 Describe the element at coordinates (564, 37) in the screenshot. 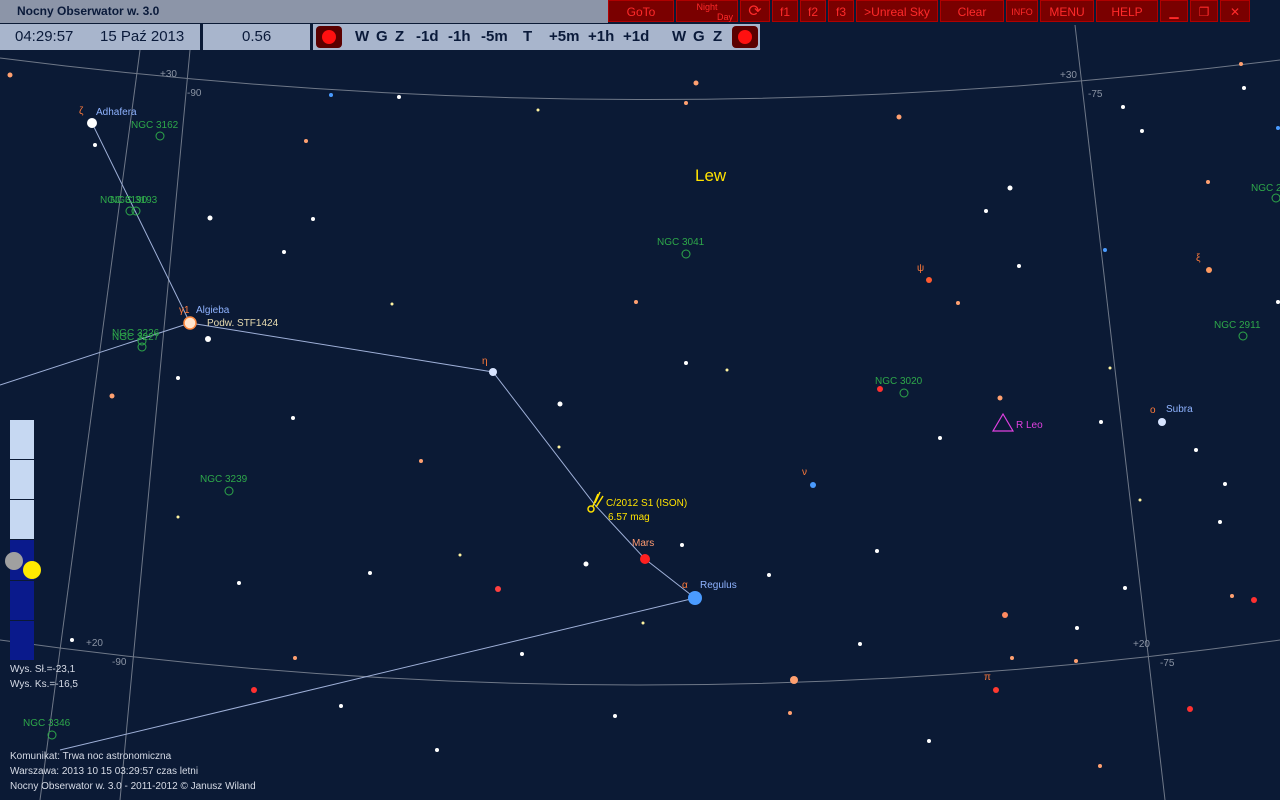

I see `plus-5m-button: +5m` at that location.